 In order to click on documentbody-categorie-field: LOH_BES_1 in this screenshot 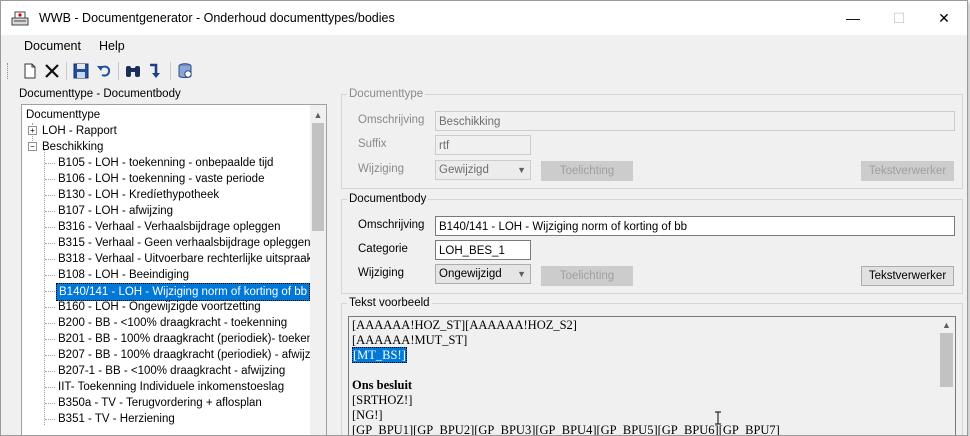, I will do `click(483, 250)`.